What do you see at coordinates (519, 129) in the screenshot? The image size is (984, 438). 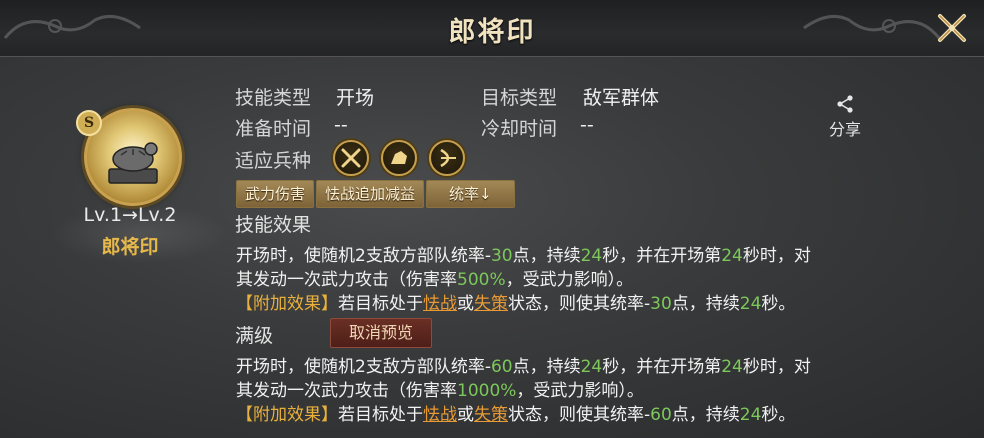 I see `cooldown-label: 冷却时间` at bounding box center [519, 129].